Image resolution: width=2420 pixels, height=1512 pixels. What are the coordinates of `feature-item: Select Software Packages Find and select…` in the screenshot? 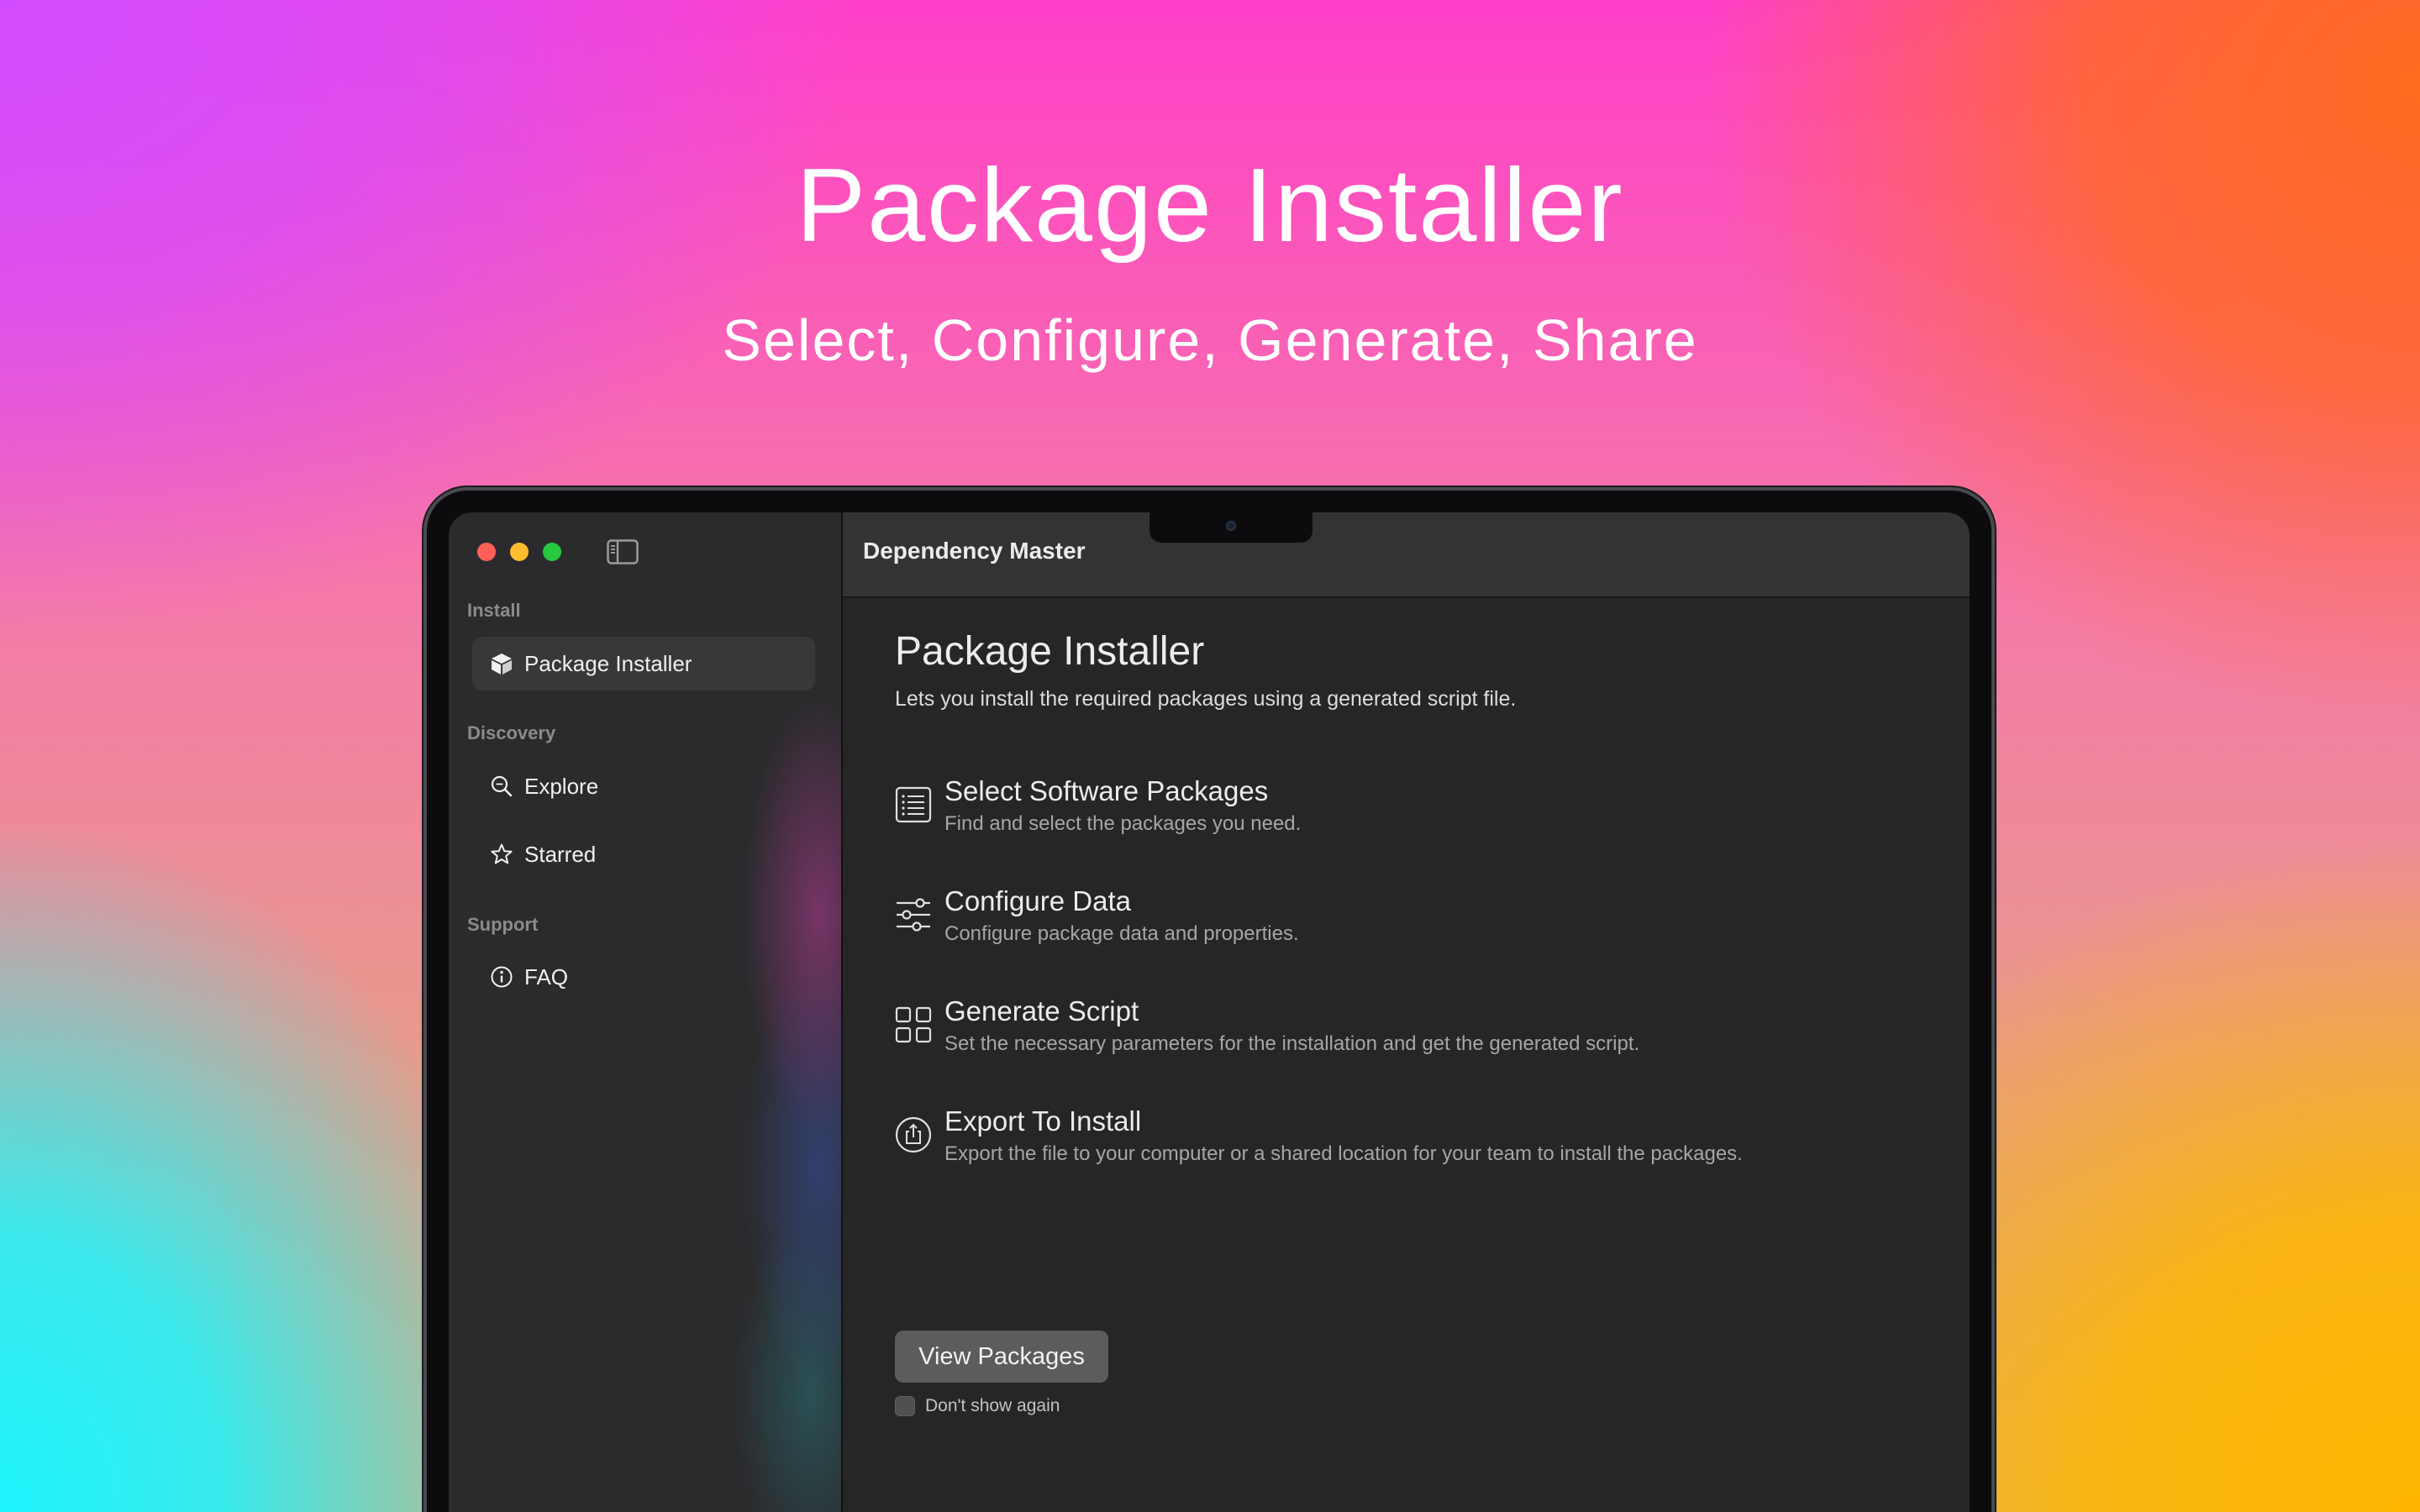 It's located at (1399, 812).